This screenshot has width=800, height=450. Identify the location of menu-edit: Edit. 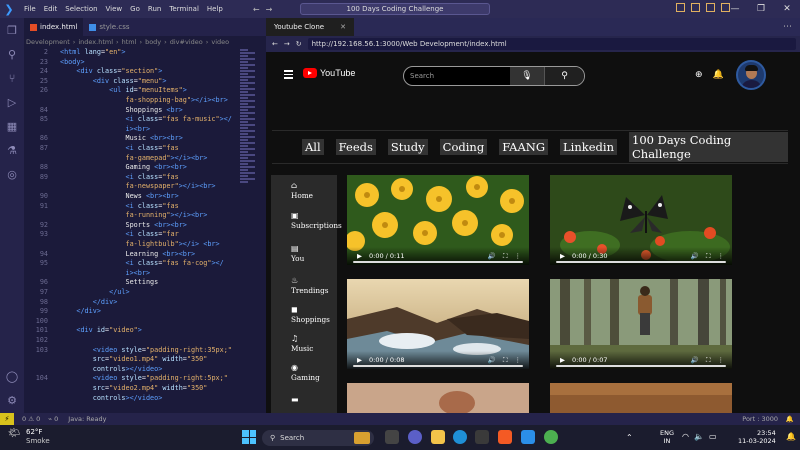
(51, 9).